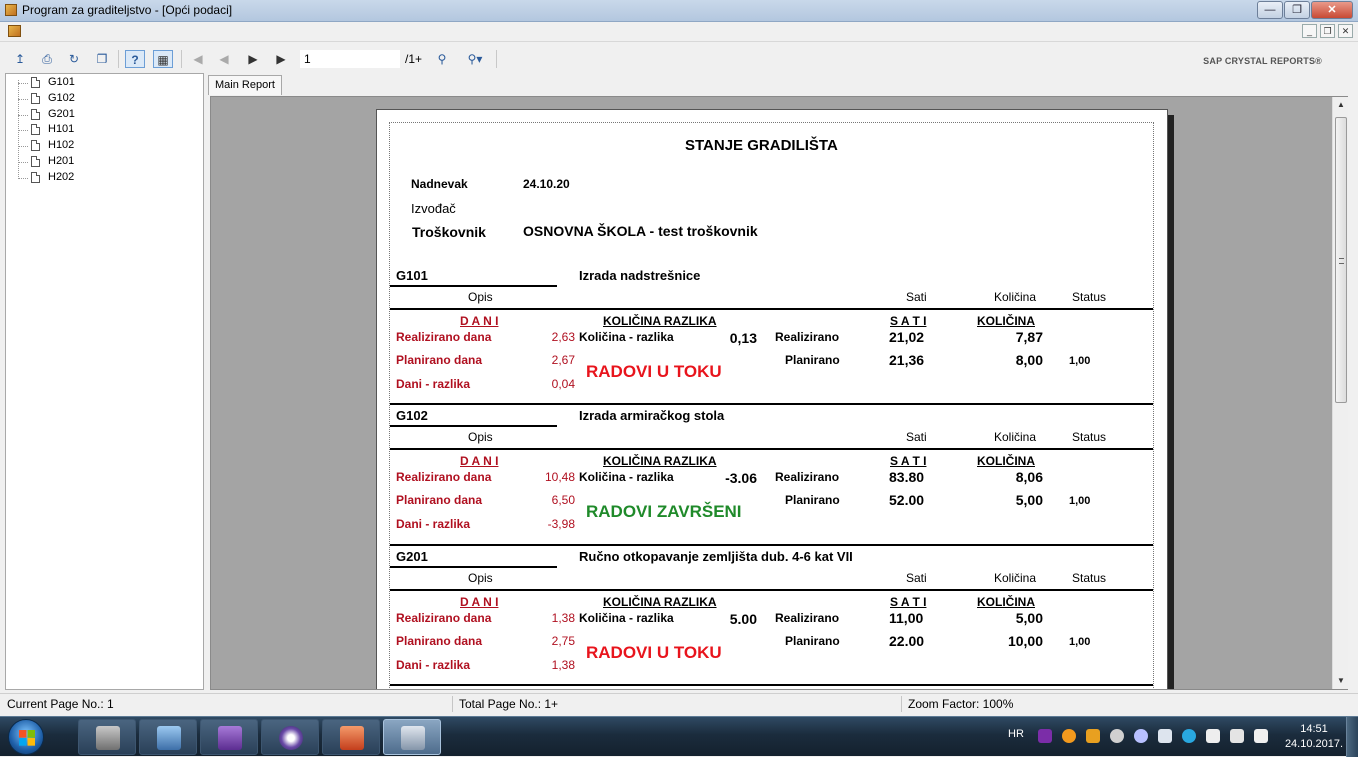 The height and width of the screenshot is (757, 1358). I want to click on page-count: /1+, so click(414, 59).